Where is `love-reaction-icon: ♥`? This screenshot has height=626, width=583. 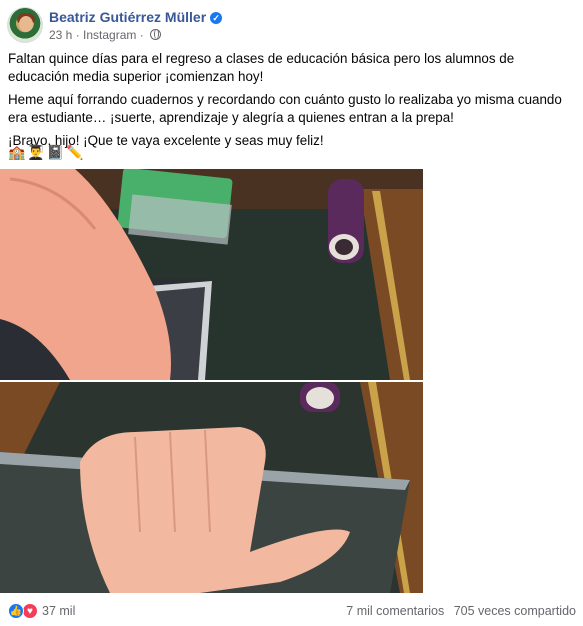
love-reaction-icon: ♥ is located at coordinates (30, 611).